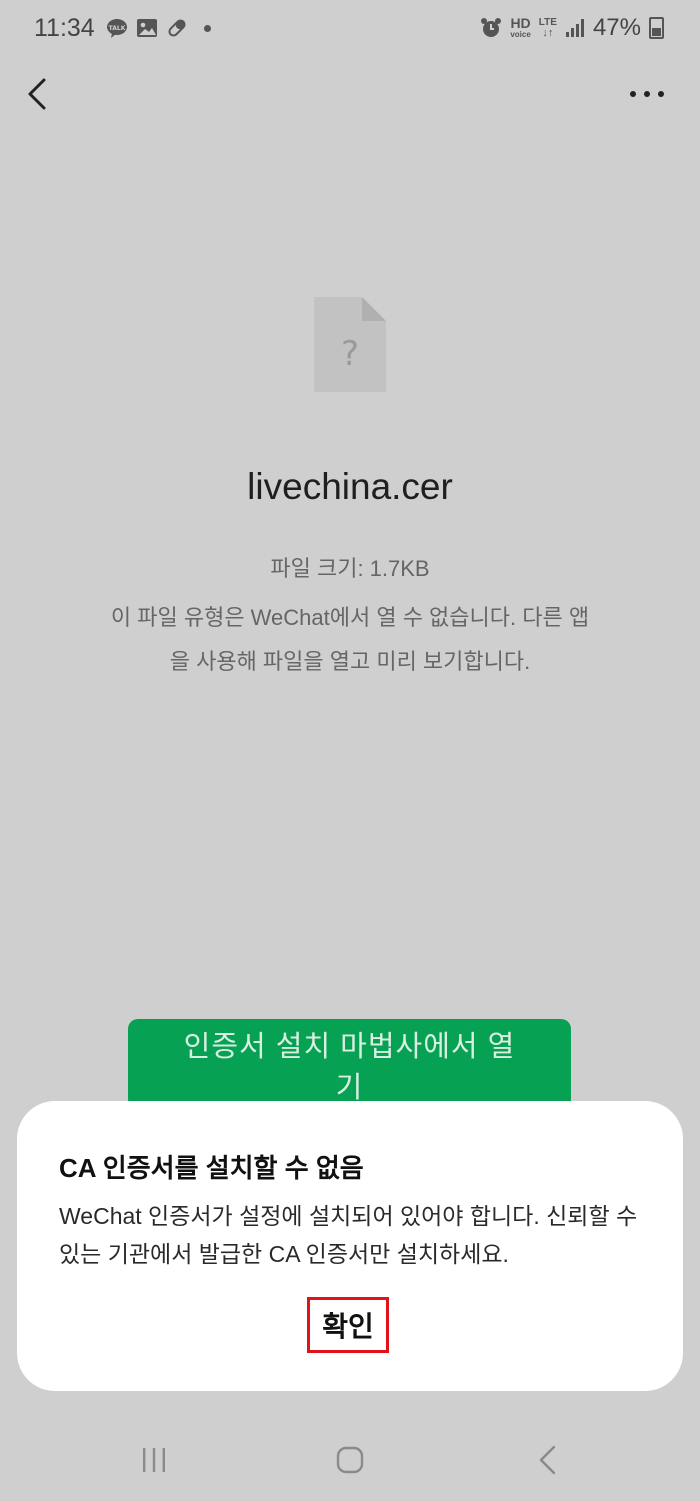 This screenshot has width=700, height=1501. What do you see at coordinates (350, 31) in the screenshot?
I see `status-bar: 11:34 TALK HD voice LTE ↓↑ 47%` at bounding box center [350, 31].